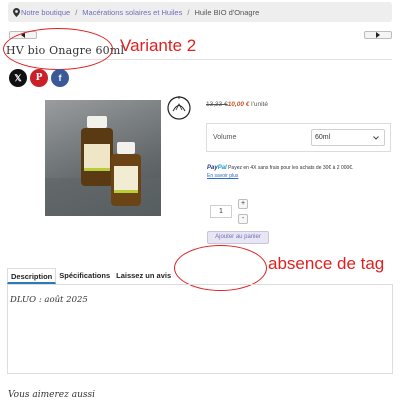 The width and height of the screenshot is (400, 407). Describe the element at coordinates (132, 12) in the screenshot. I see `breadcrumb-link-macerations: Macérations solaires et Huiles` at that location.